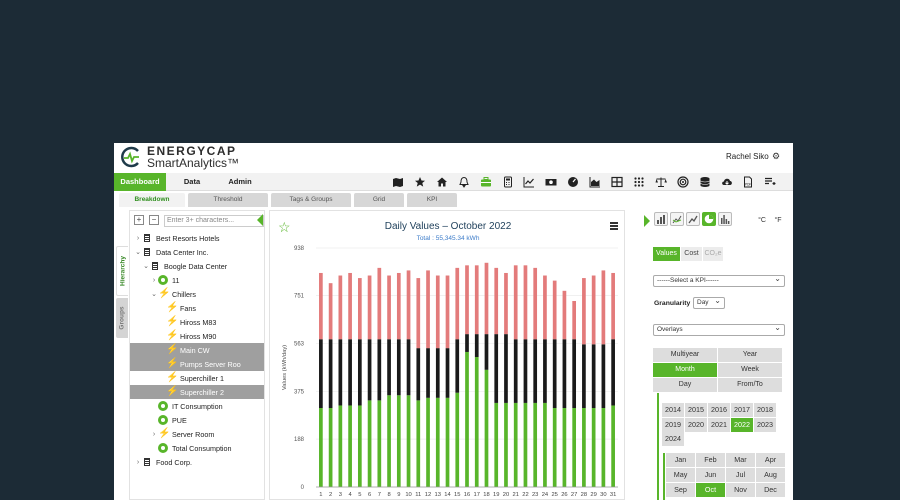 Image resolution: width=900 pixels, height=500 pixels. I want to click on line-chart-icon, so click(529, 182).